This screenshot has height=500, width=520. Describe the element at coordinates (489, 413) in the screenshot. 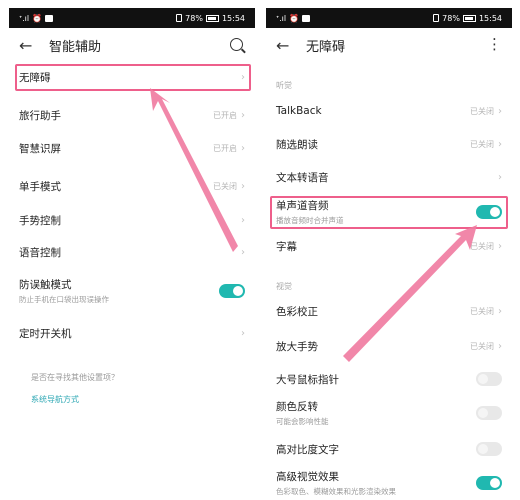

I see `color-inversion-toggle` at that location.